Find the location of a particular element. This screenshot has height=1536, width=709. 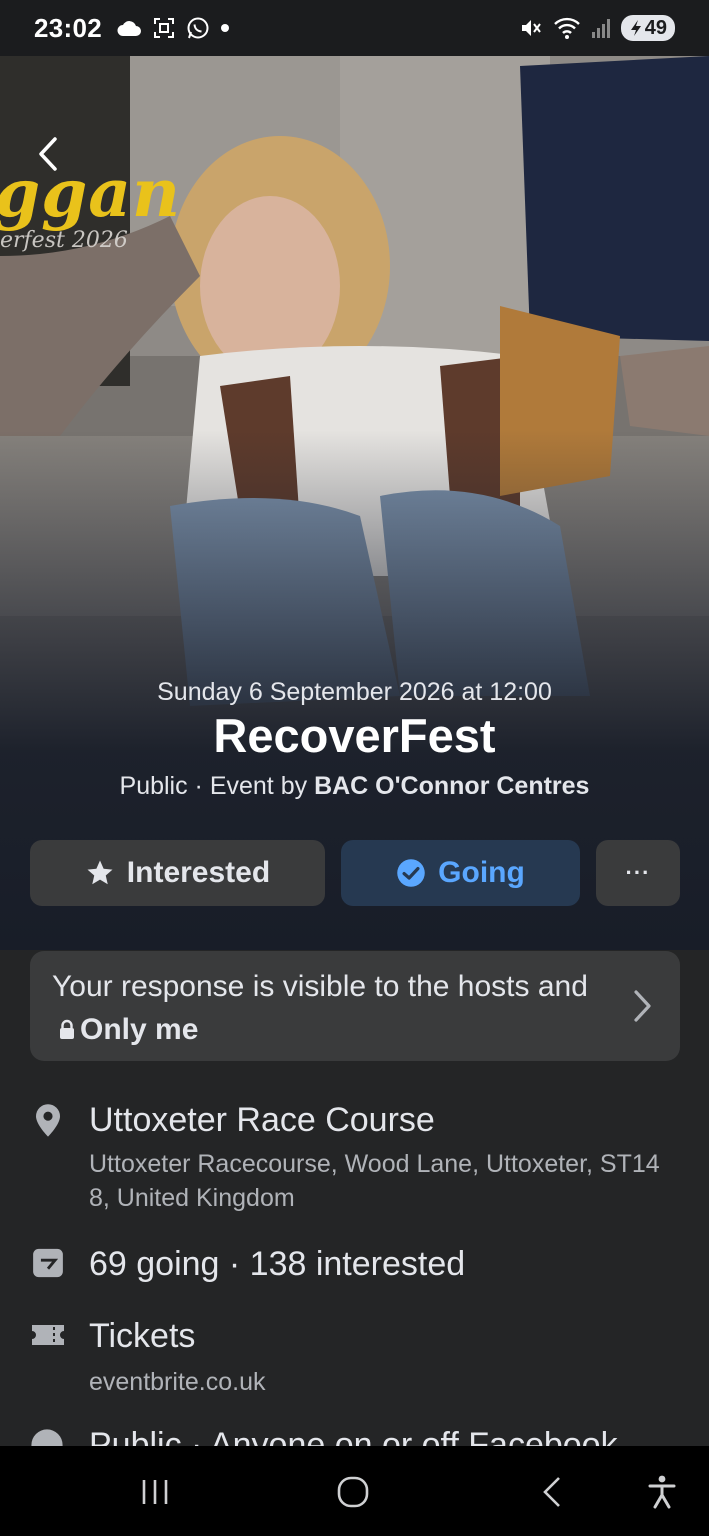

battery-level: 49 is located at coordinates (655, 27).